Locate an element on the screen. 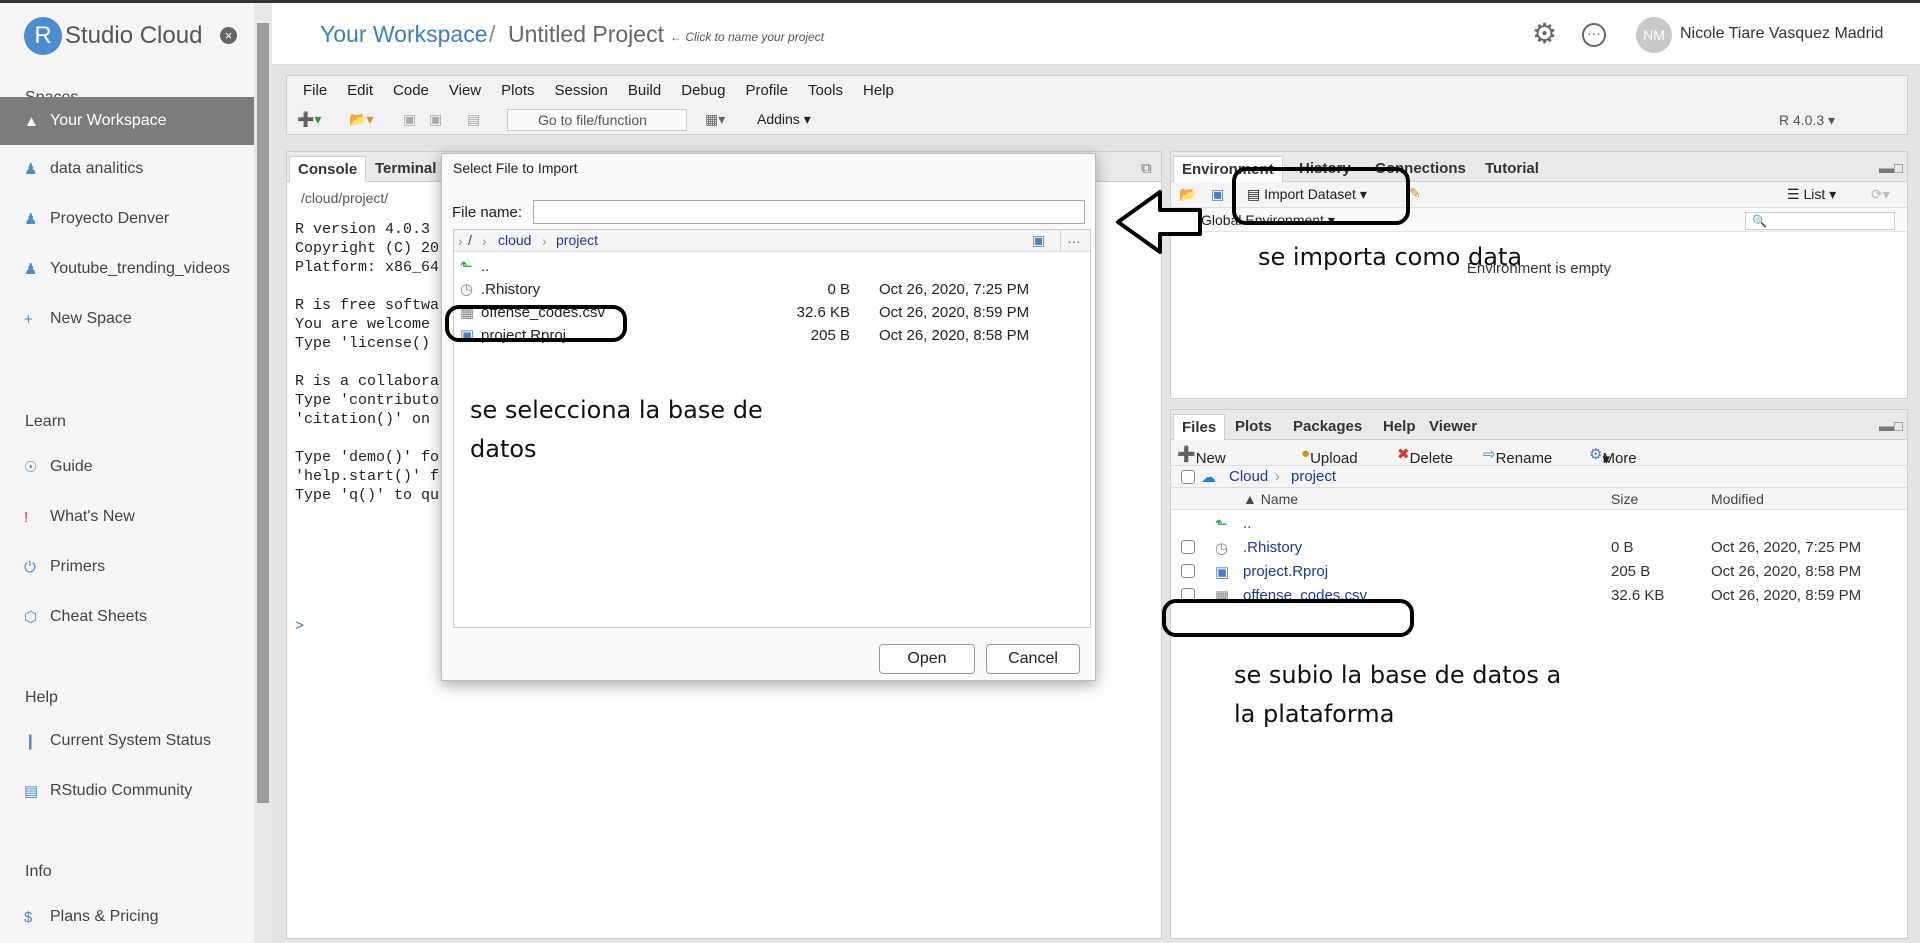 The height and width of the screenshot is (943, 1920). open-button: Open is located at coordinates (927, 659).